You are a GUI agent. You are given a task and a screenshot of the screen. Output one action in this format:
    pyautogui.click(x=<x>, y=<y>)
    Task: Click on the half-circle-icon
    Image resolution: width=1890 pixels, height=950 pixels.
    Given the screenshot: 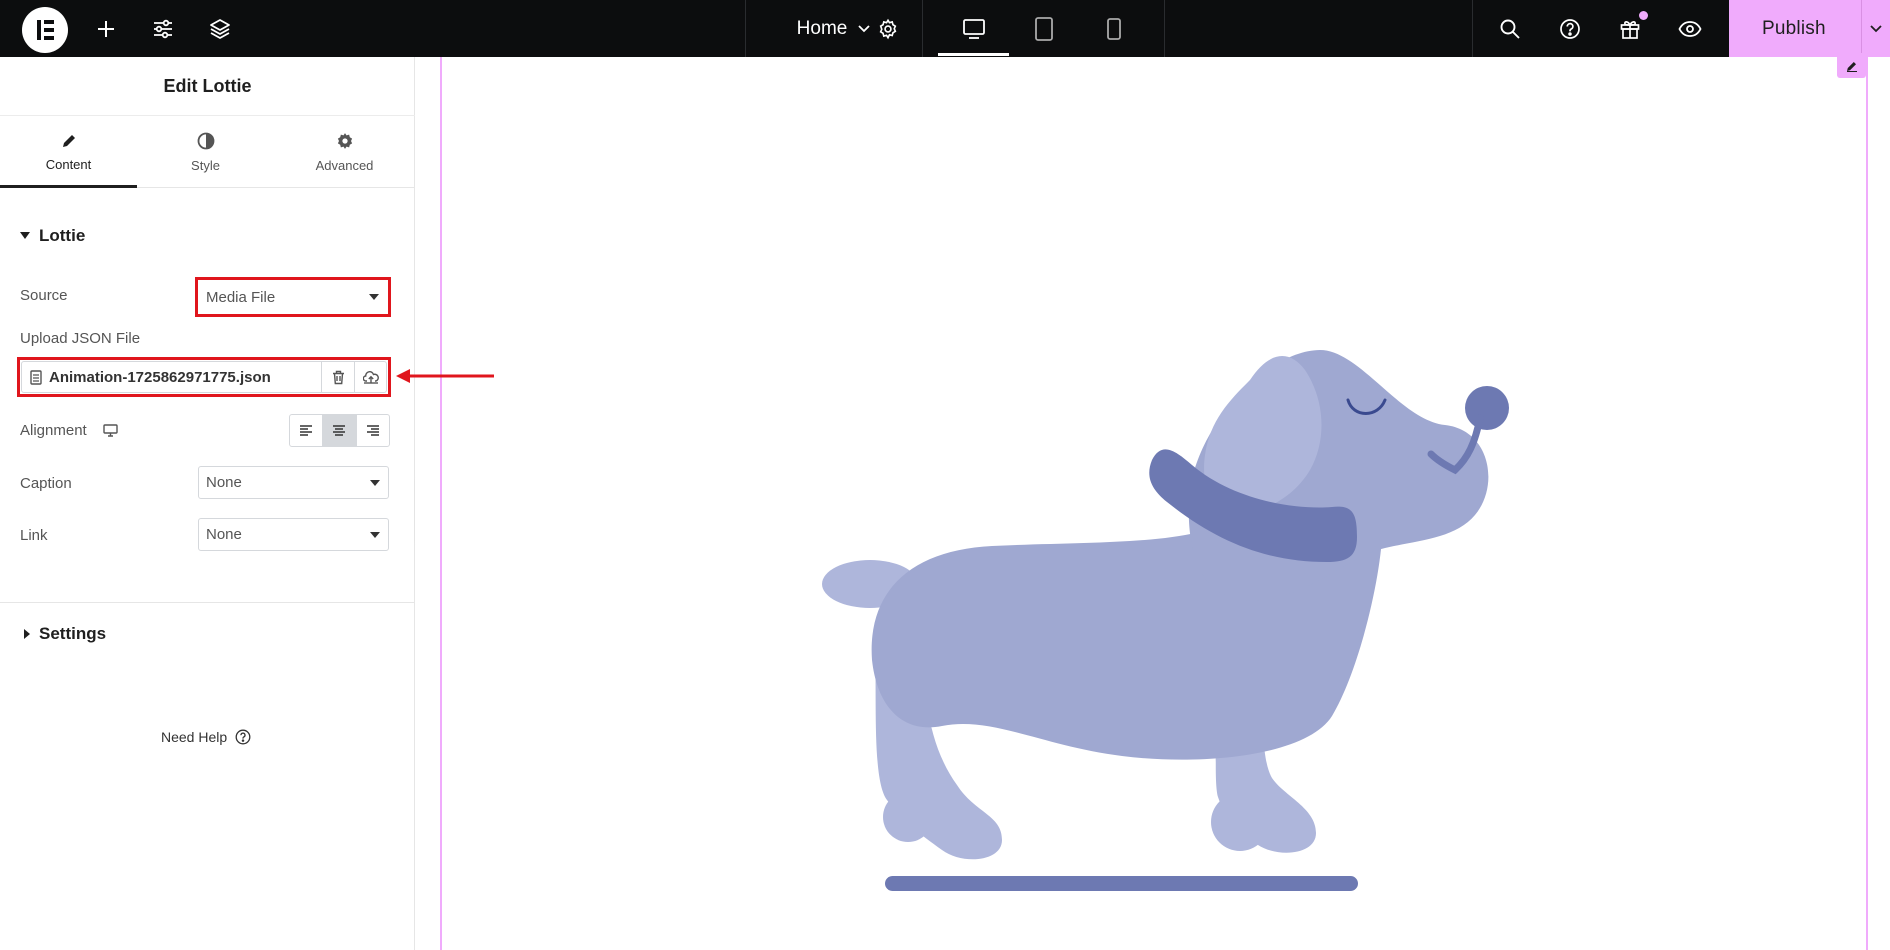 What is the action you would take?
    pyautogui.click(x=205, y=140)
    